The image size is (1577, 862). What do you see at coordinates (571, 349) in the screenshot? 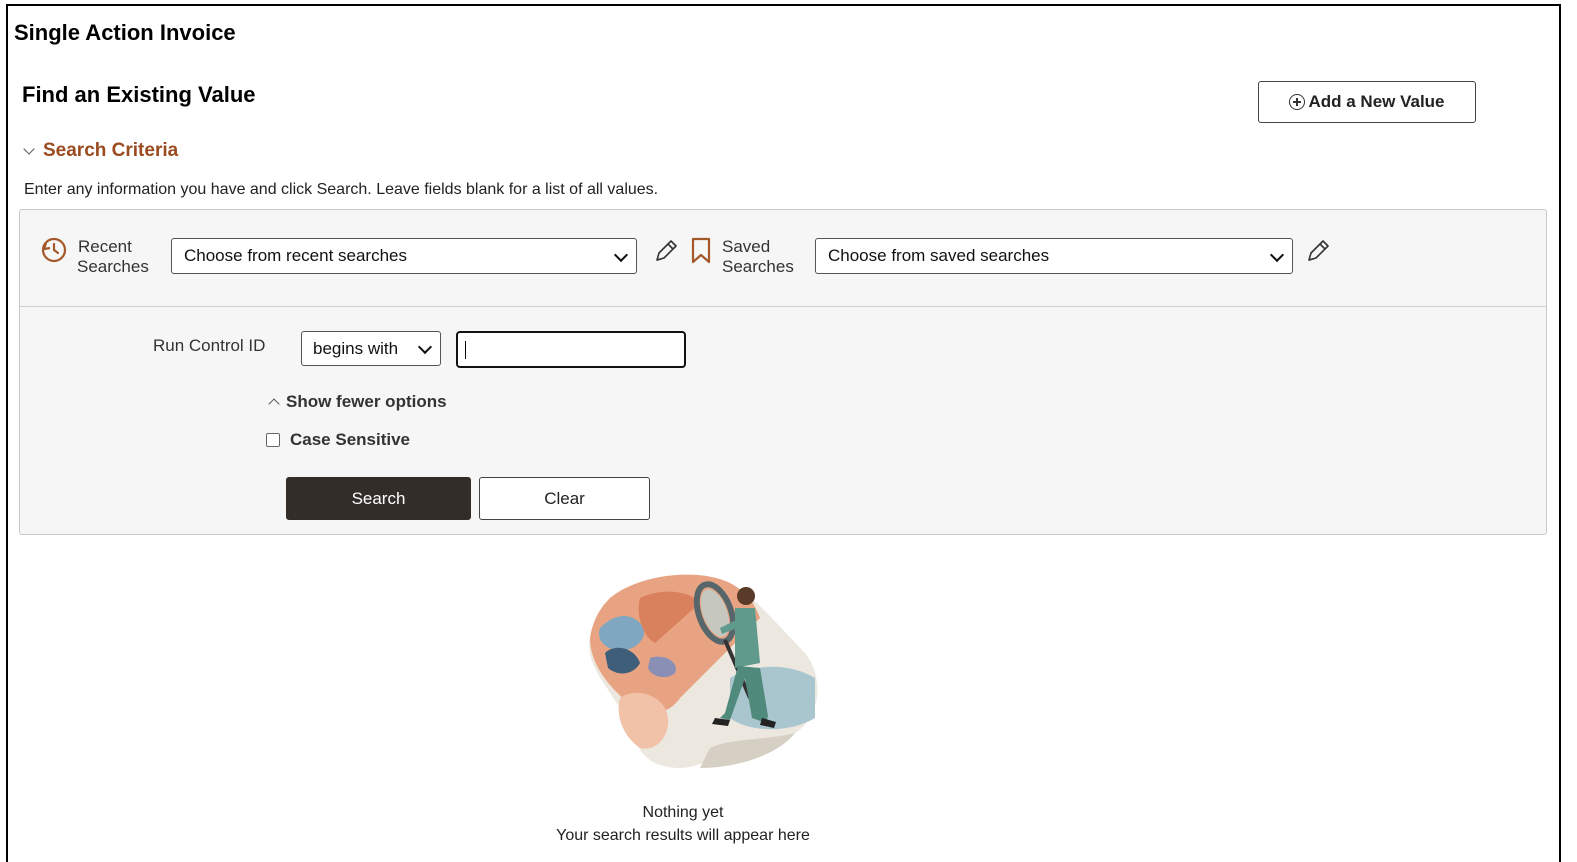
I see `run-control-id-input` at bounding box center [571, 349].